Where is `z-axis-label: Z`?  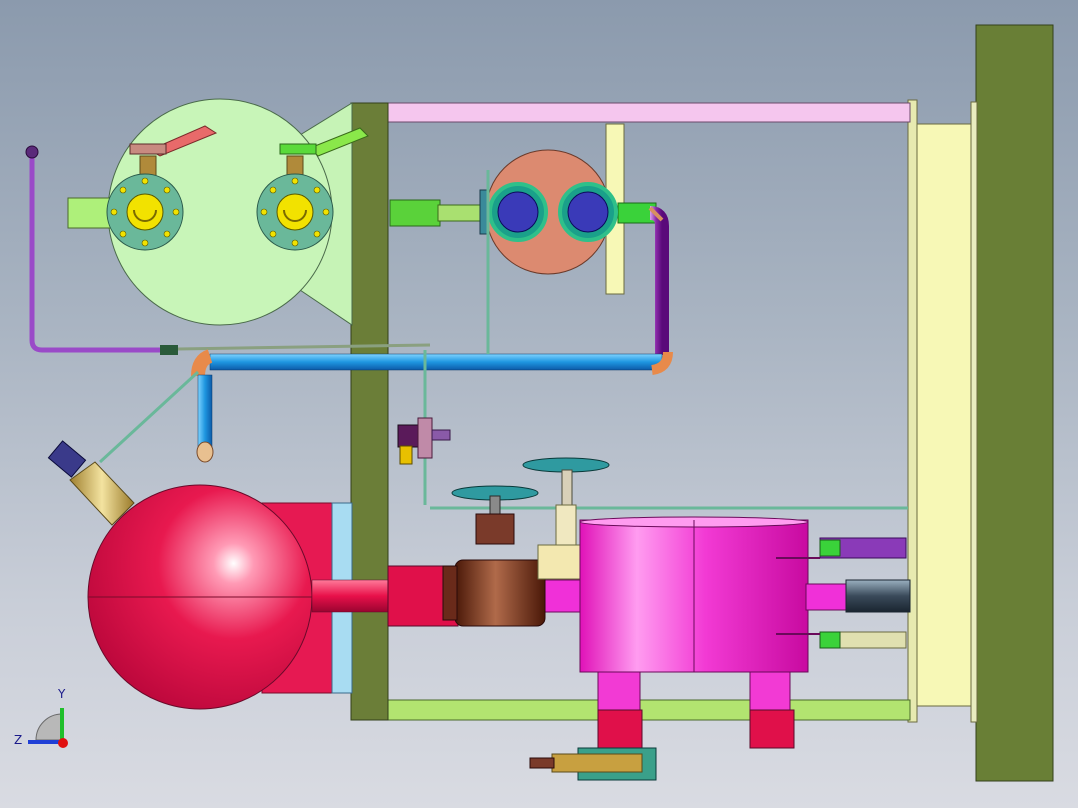 z-axis-label: Z is located at coordinates (18, 740).